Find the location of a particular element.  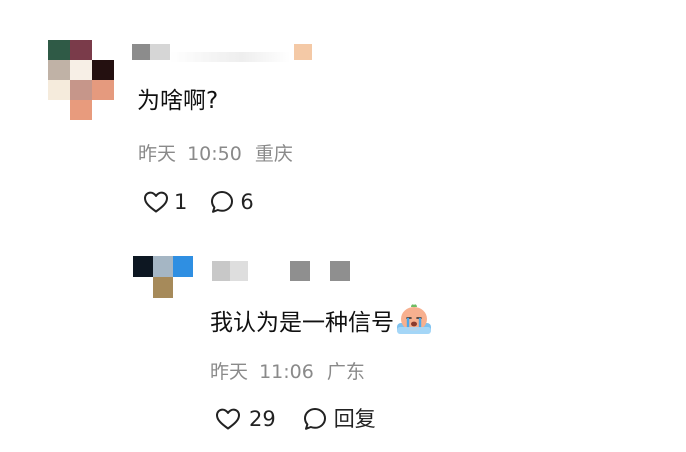

reply-location: 广东 is located at coordinates (345, 372).